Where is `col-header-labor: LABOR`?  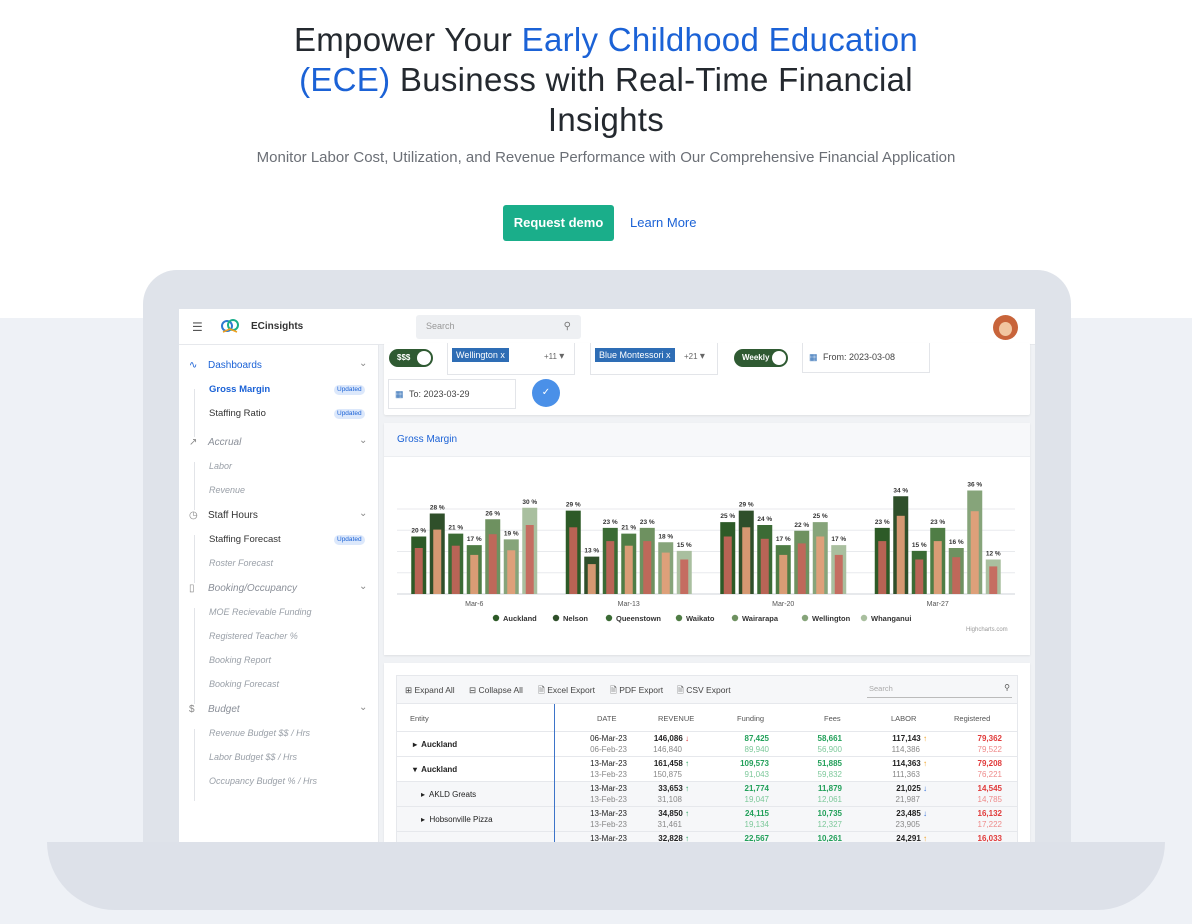
col-header-labor: LABOR is located at coordinates (903, 718).